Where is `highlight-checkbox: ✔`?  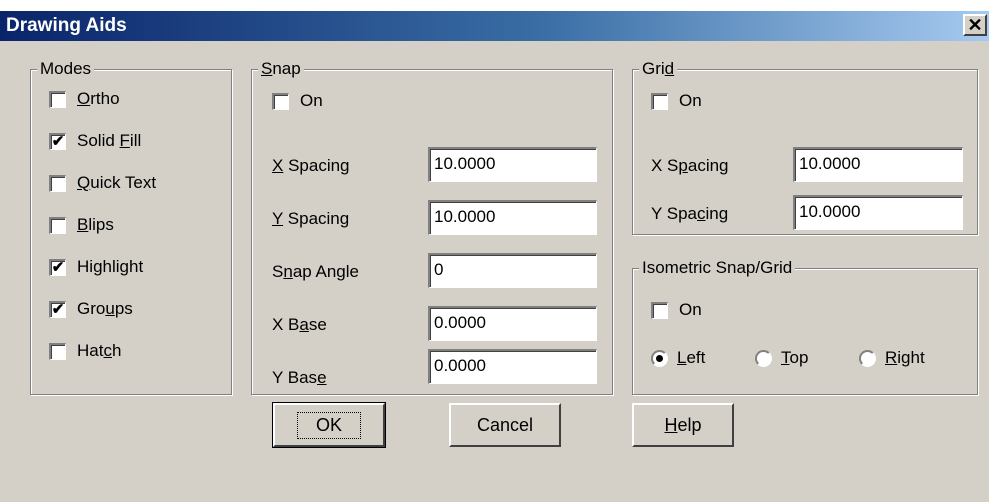 highlight-checkbox: ✔ is located at coordinates (57, 267).